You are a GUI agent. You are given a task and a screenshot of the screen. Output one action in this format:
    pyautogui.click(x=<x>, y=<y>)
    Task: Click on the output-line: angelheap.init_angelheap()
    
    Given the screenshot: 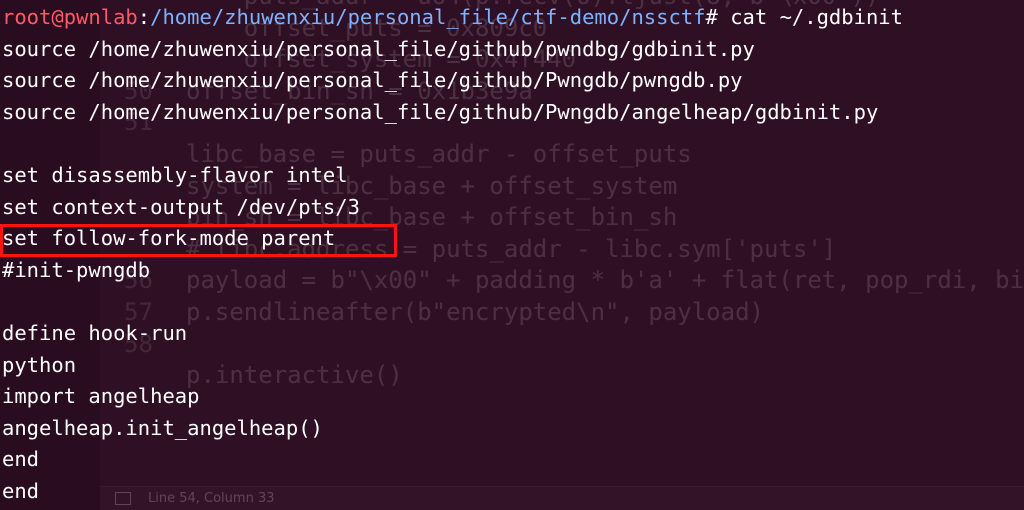 What is the action you would take?
    pyautogui.click(x=162, y=427)
    